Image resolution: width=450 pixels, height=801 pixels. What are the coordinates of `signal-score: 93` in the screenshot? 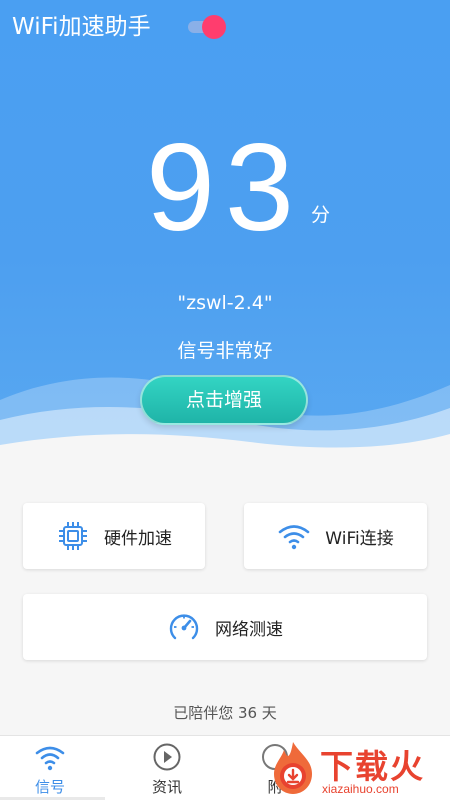 It's located at (225, 188).